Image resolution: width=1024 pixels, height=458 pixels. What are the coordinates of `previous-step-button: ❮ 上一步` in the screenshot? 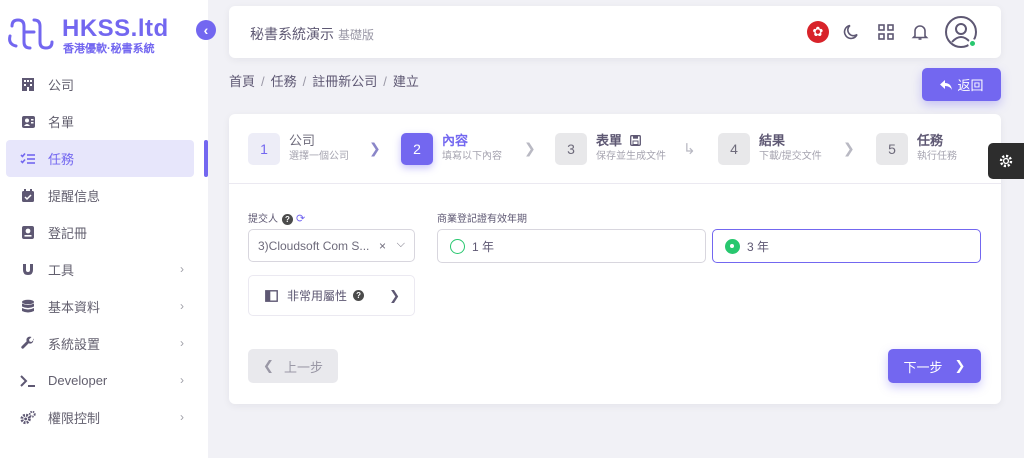 It's located at (293, 366).